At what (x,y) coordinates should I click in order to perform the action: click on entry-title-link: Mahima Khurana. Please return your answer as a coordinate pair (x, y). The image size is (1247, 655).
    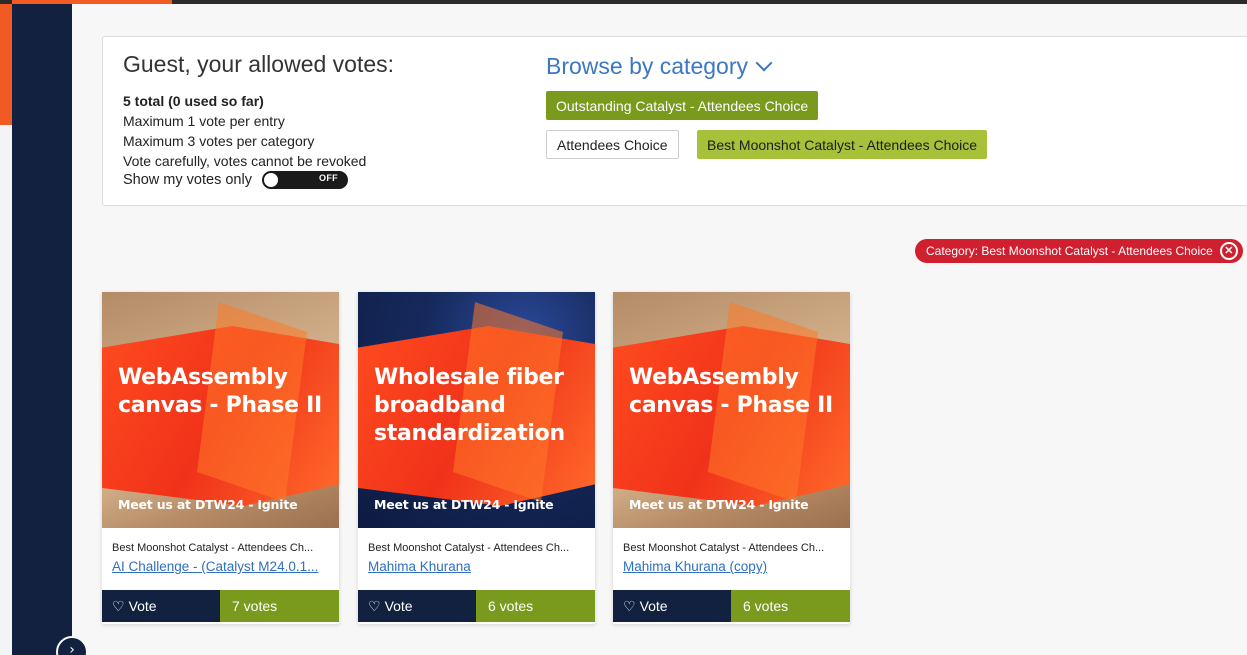
    Looking at the image, I should click on (476, 566).